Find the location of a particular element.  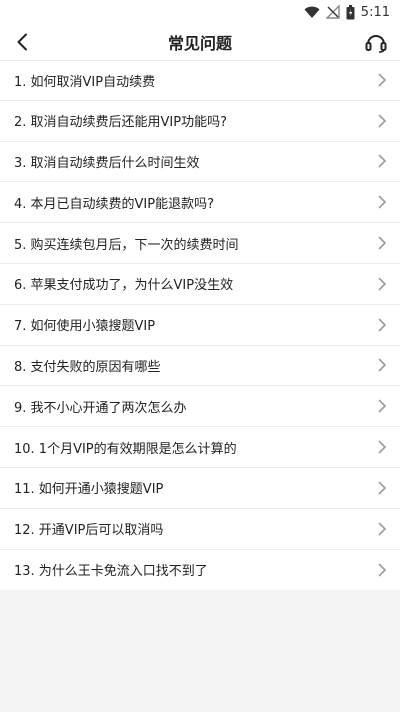

faq-item-label: 6. 苹果支付成功了，为什么VIP没生效 is located at coordinates (124, 286).